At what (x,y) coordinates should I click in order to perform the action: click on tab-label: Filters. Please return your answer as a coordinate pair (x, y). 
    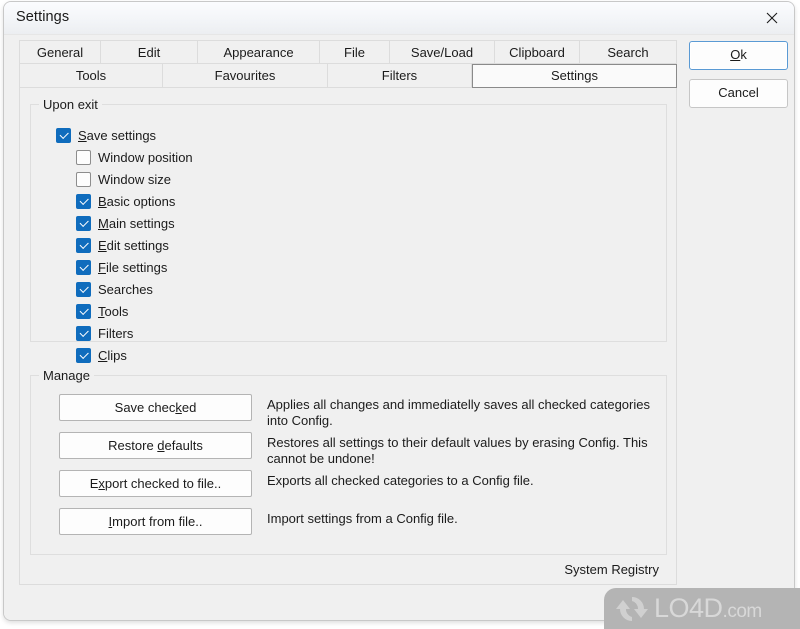
    Looking at the image, I should click on (399, 75).